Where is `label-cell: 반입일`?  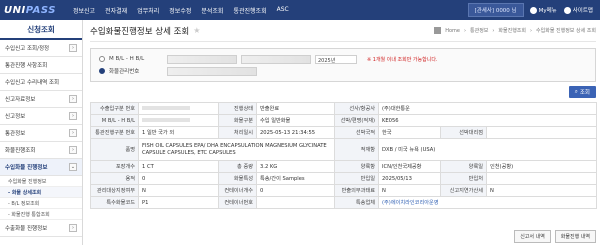
label-cell: 반입일 is located at coordinates (356, 178).